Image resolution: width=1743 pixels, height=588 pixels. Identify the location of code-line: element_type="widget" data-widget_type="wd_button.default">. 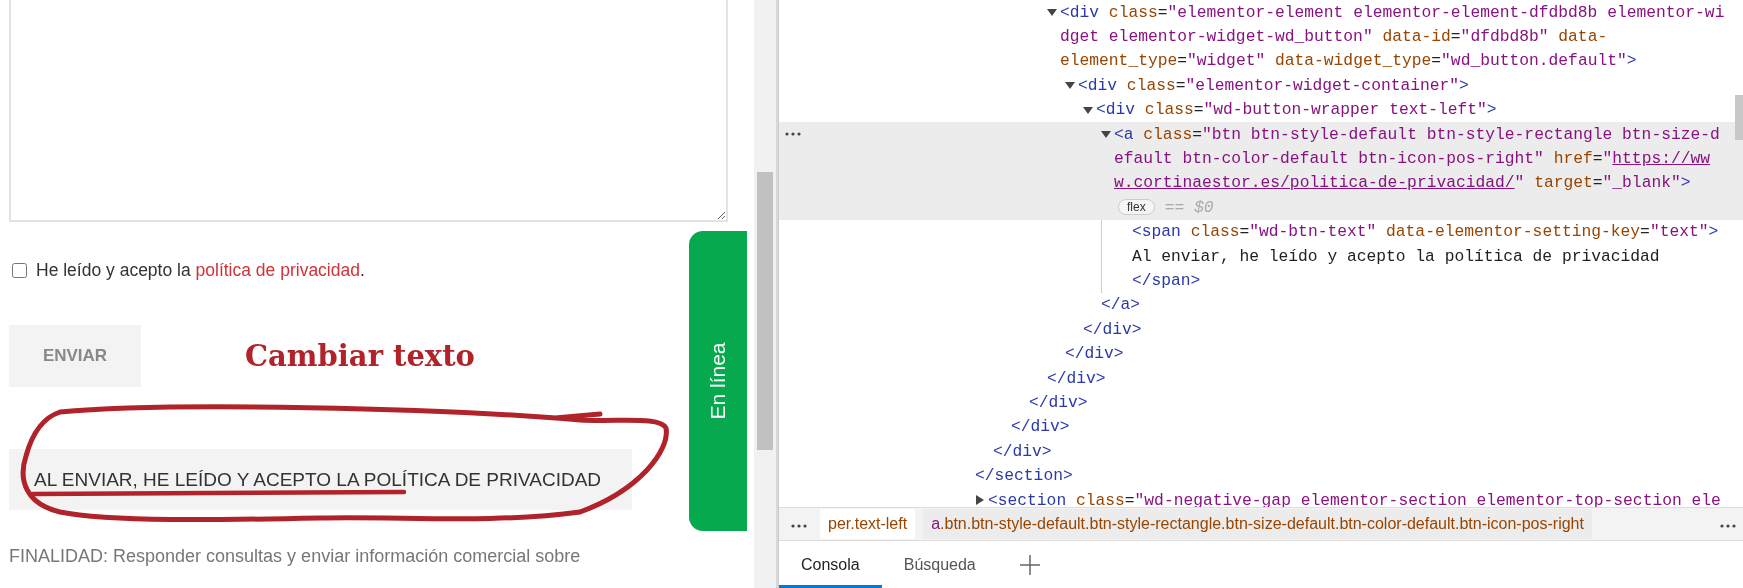
(1348, 61).